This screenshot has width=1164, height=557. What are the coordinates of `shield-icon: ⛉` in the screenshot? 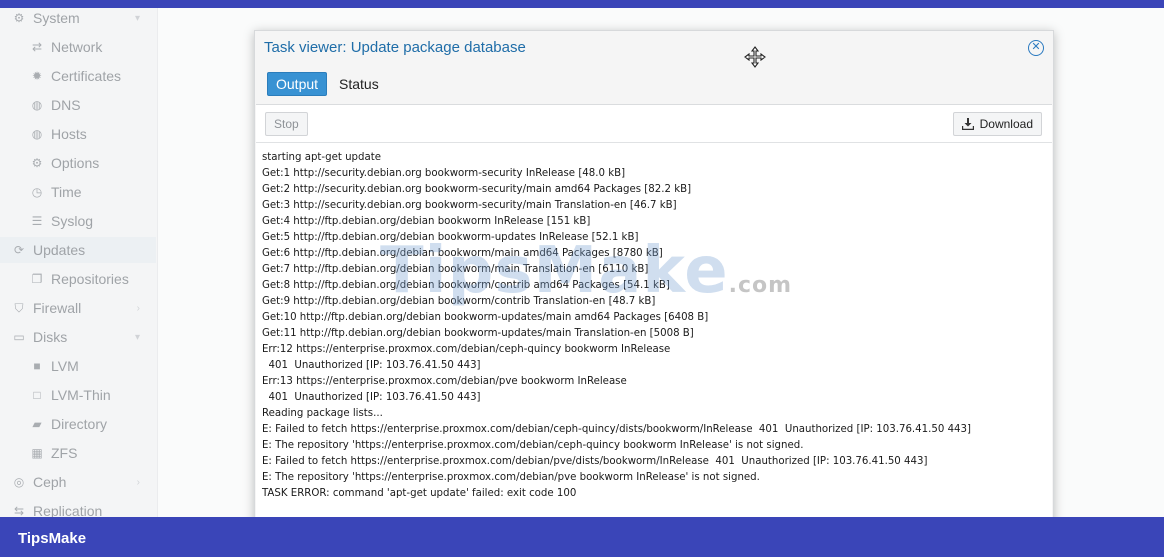 It's located at (19, 307).